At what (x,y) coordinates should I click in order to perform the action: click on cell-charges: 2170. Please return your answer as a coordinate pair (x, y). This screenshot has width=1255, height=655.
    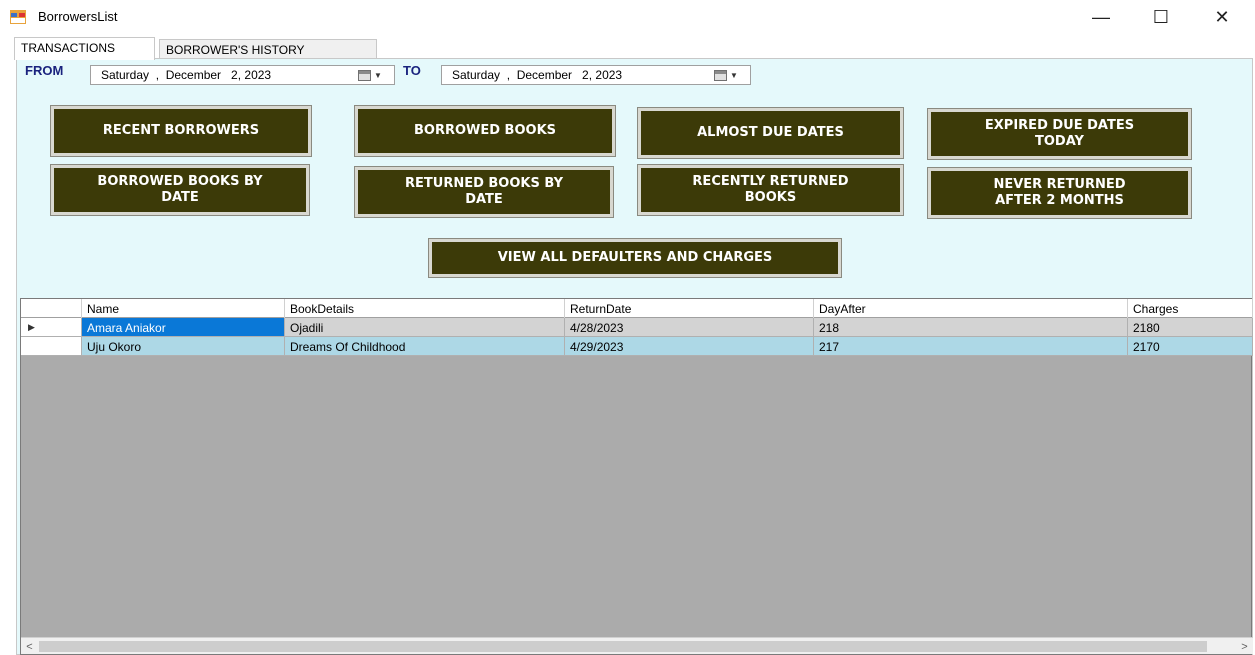
    Looking at the image, I should click on (1190, 346).